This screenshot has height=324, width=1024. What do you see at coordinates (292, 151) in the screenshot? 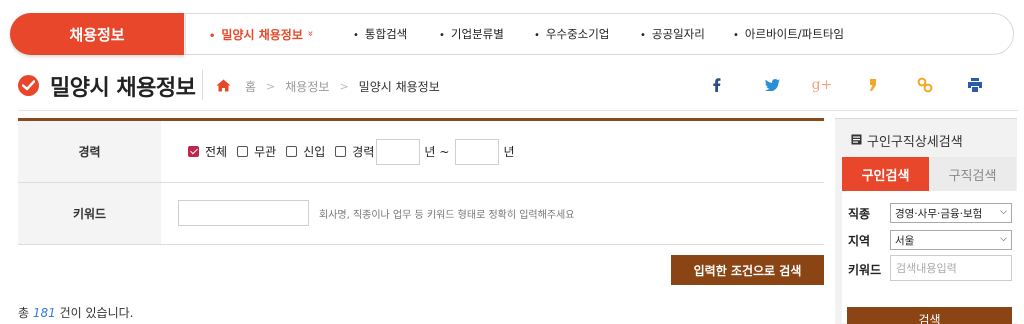
I see `checkbox-new` at bounding box center [292, 151].